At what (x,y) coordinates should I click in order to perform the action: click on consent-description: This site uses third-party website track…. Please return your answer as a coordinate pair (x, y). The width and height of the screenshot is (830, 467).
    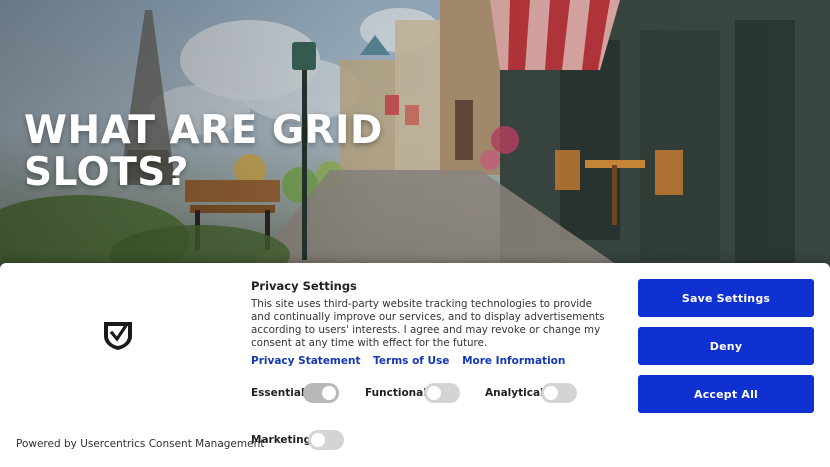
    Looking at the image, I should click on (428, 323).